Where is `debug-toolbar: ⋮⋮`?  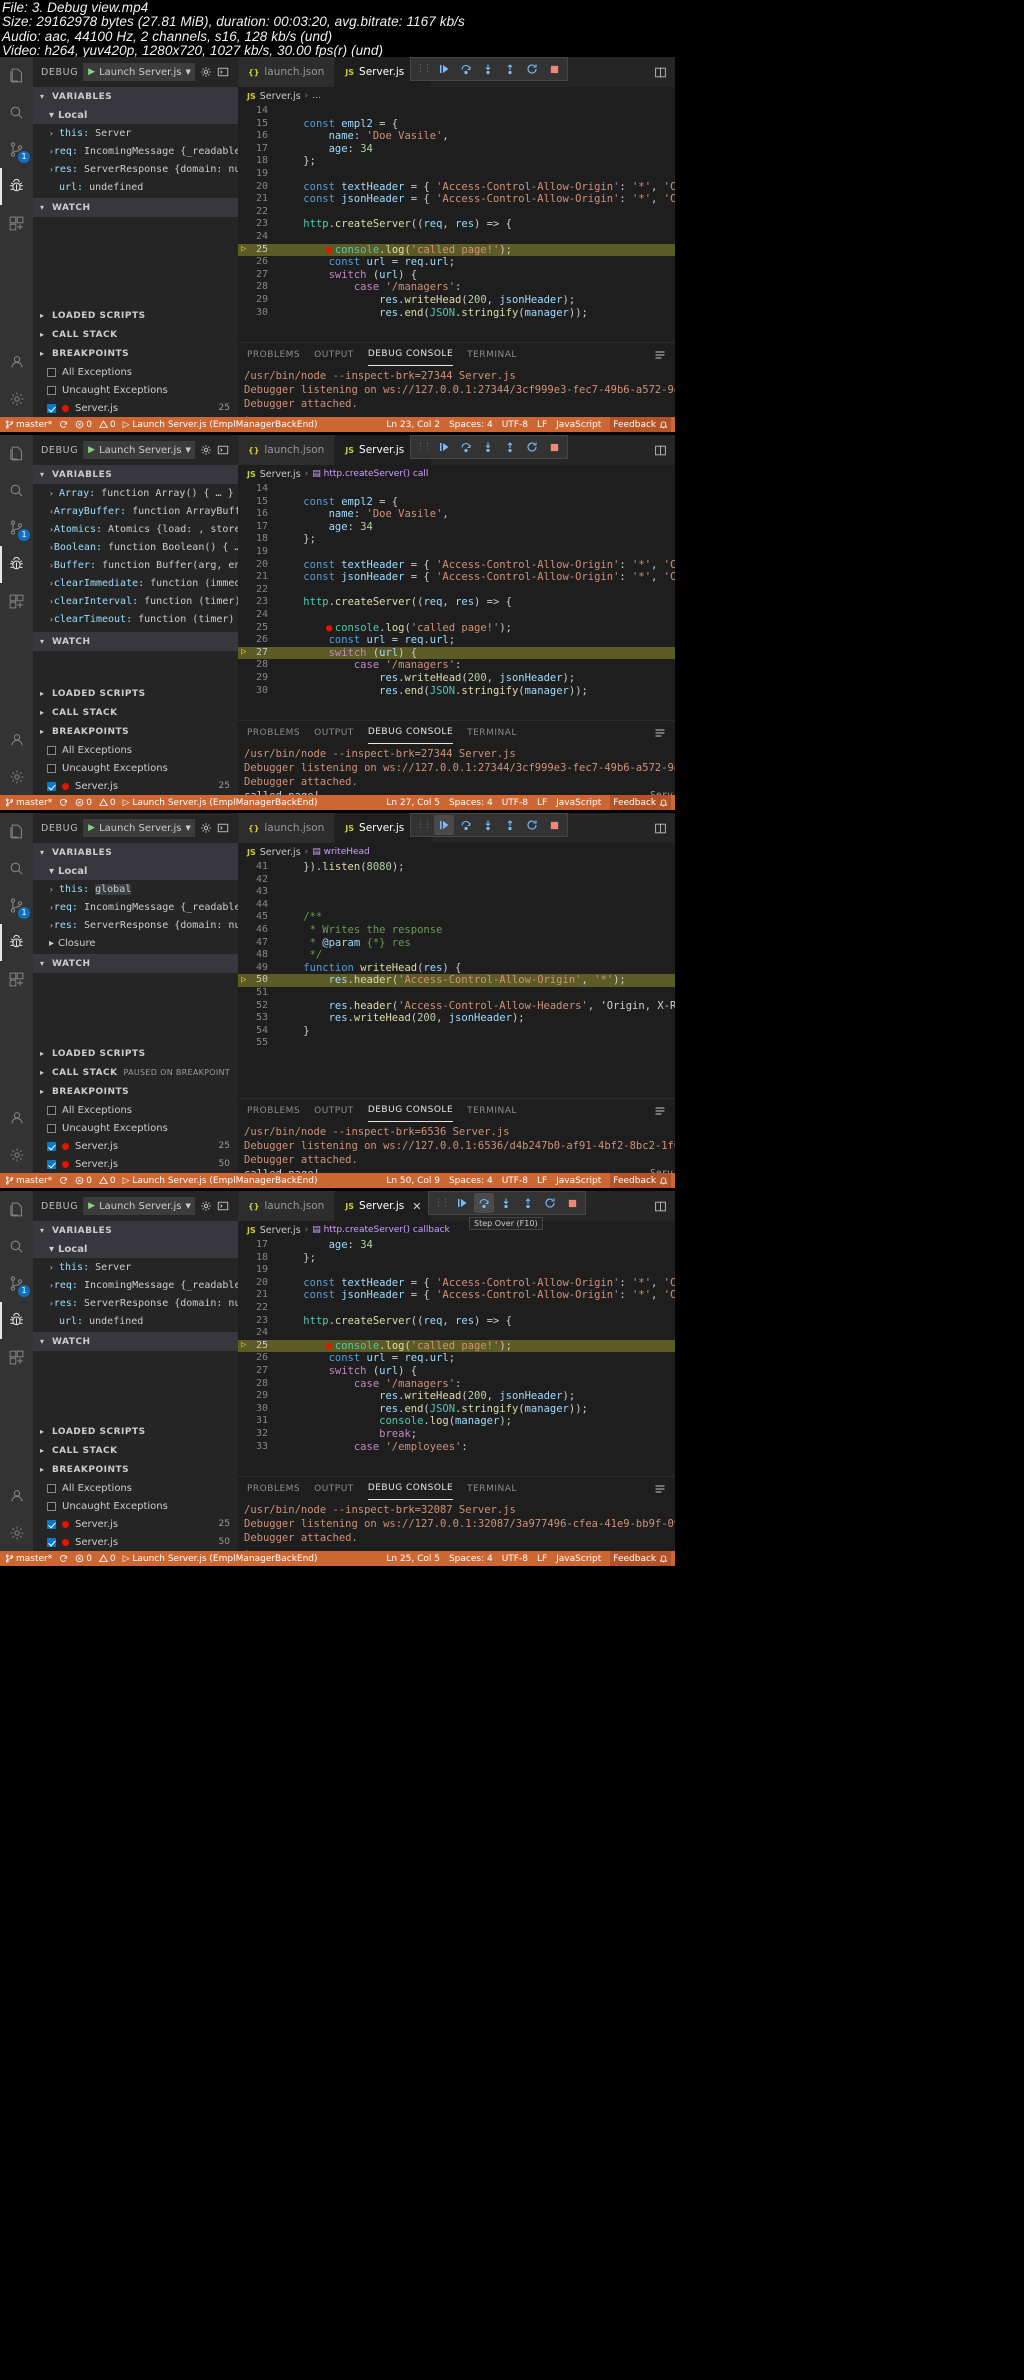 debug-toolbar: ⋮⋮ is located at coordinates (489, 447).